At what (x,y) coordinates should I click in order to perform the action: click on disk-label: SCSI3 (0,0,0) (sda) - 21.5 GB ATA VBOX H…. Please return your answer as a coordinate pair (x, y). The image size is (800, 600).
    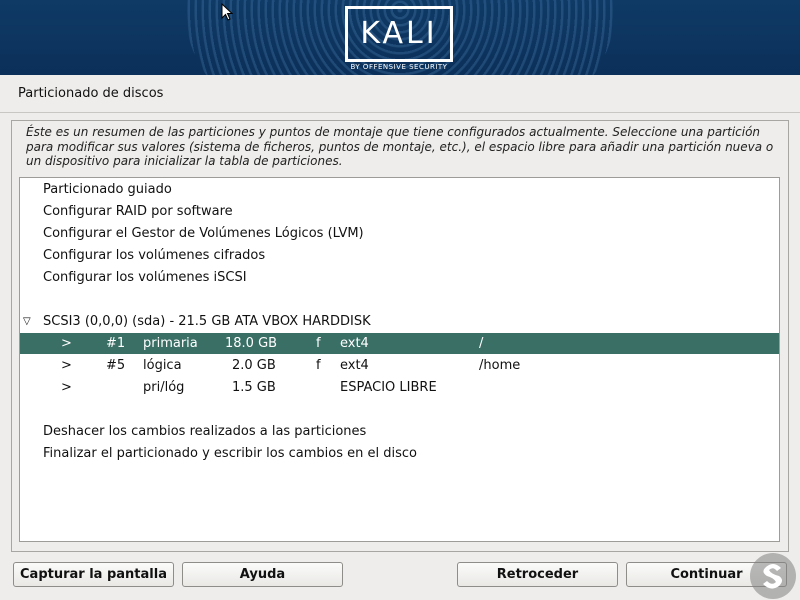
    Looking at the image, I should click on (207, 321).